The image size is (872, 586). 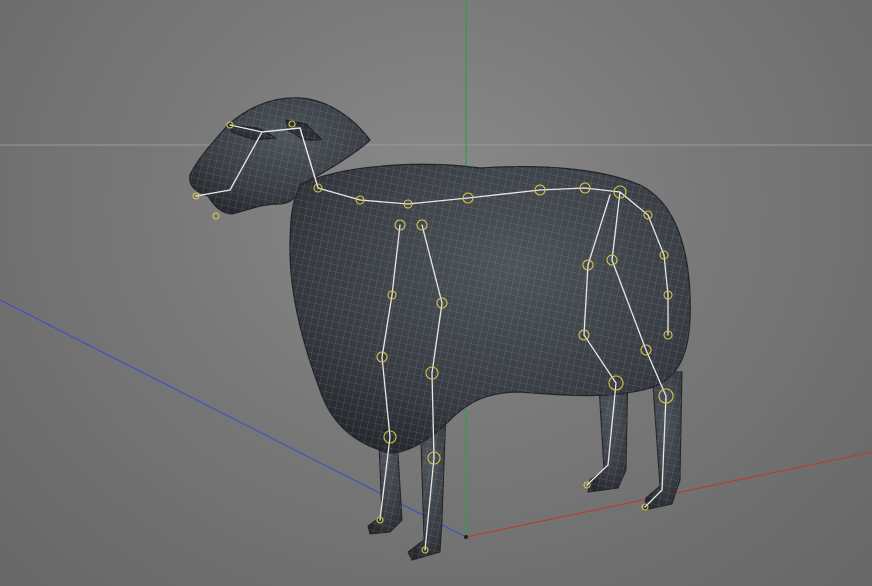 I want to click on joint, so click(x=216, y=216).